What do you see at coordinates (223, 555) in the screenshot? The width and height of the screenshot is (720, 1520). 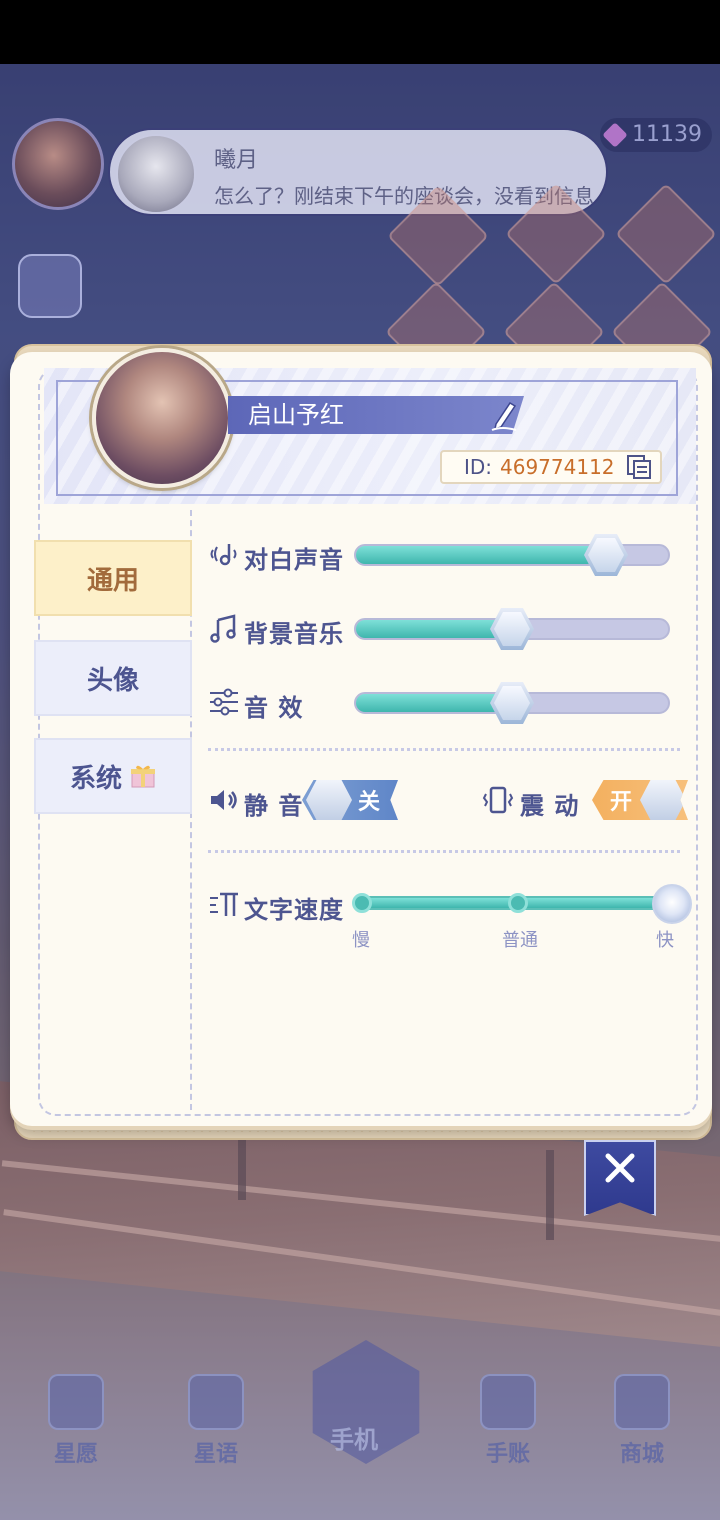 I see `dialogue-voice-icon` at bounding box center [223, 555].